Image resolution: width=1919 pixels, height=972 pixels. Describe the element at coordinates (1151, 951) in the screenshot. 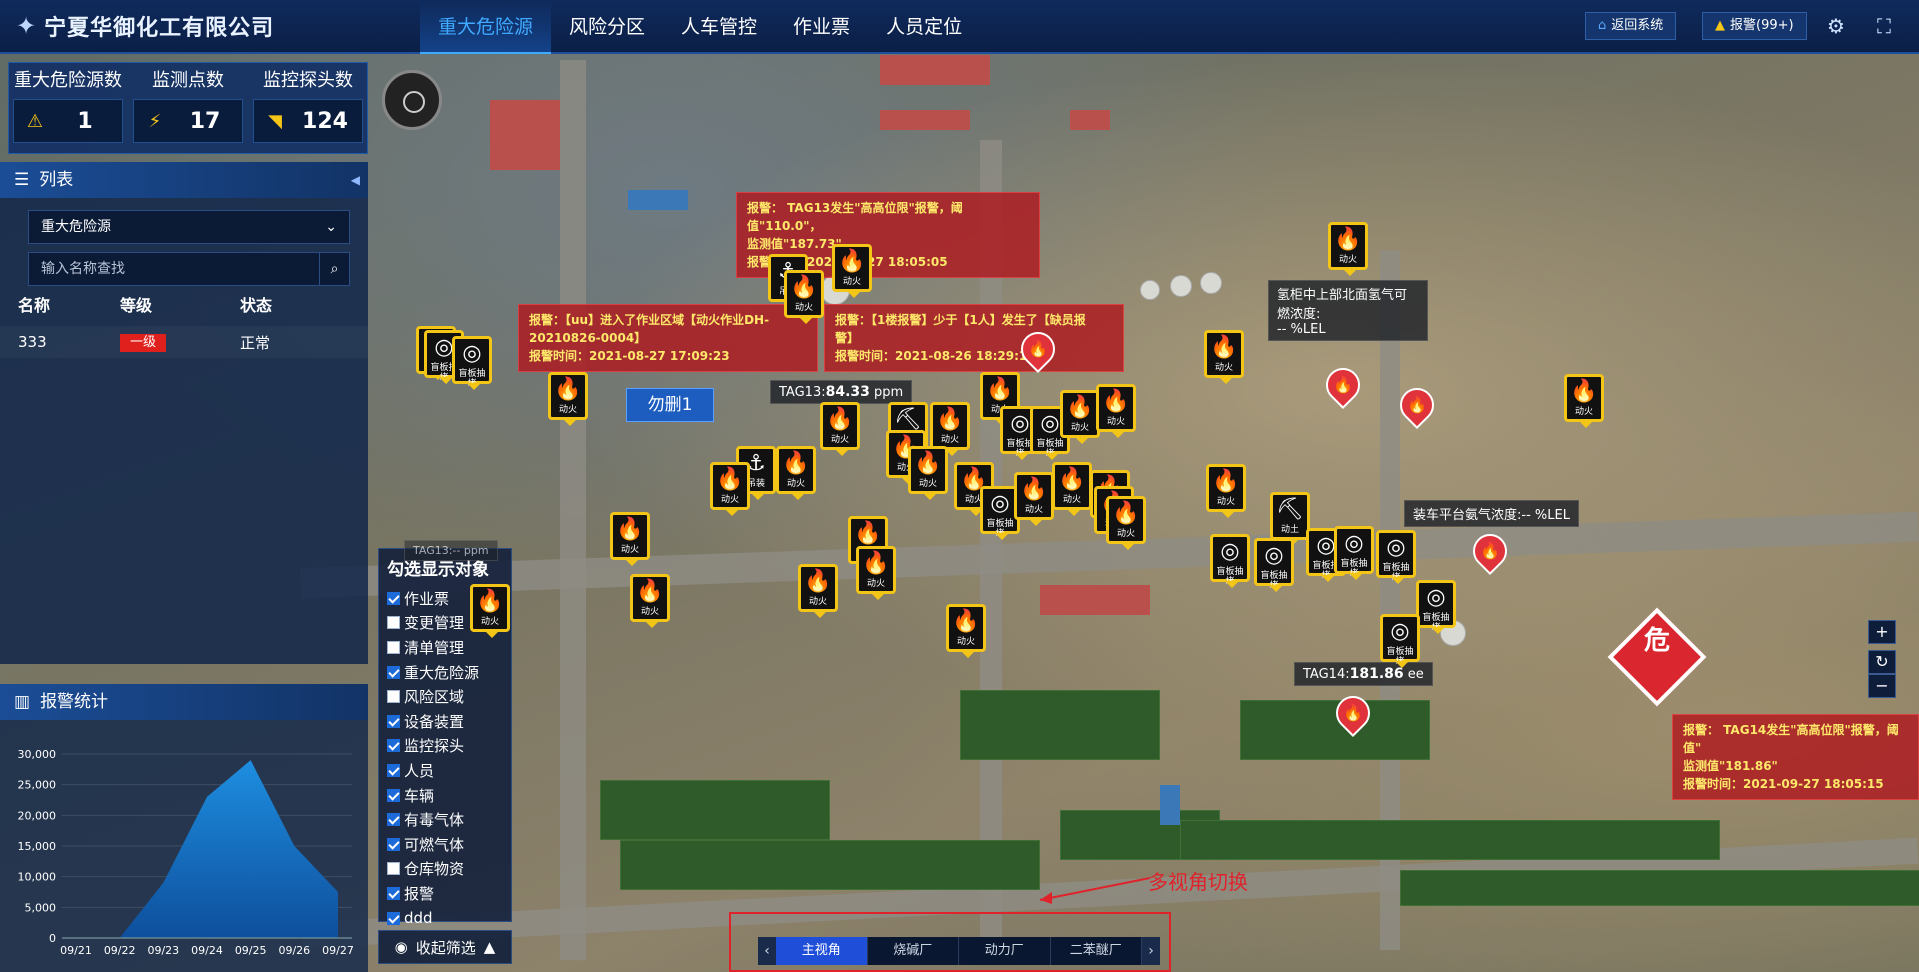

I see `chevron-right-icon: ›` at that location.